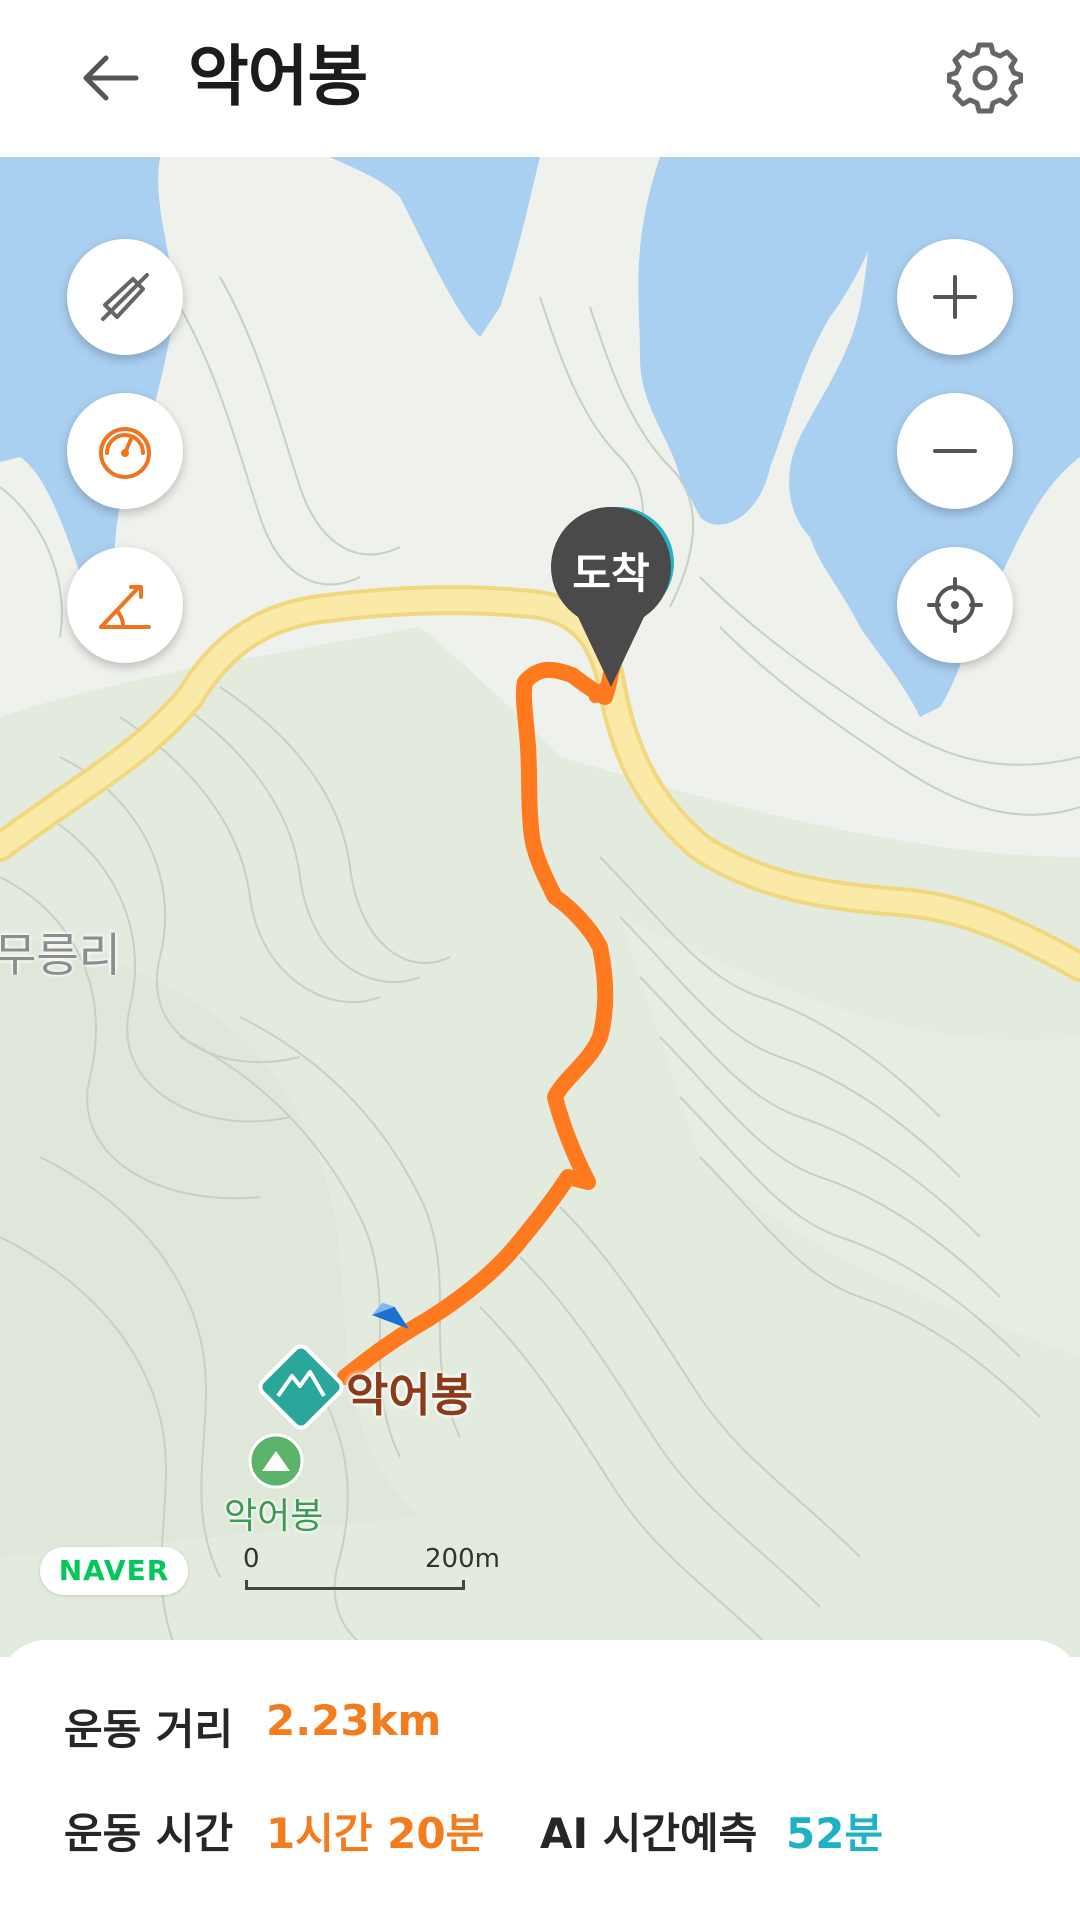 The height and width of the screenshot is (1919, 1080). Describe the element at coordinates (60, 955) in the screenshot. I see `village-label: 무릉리` at that location.